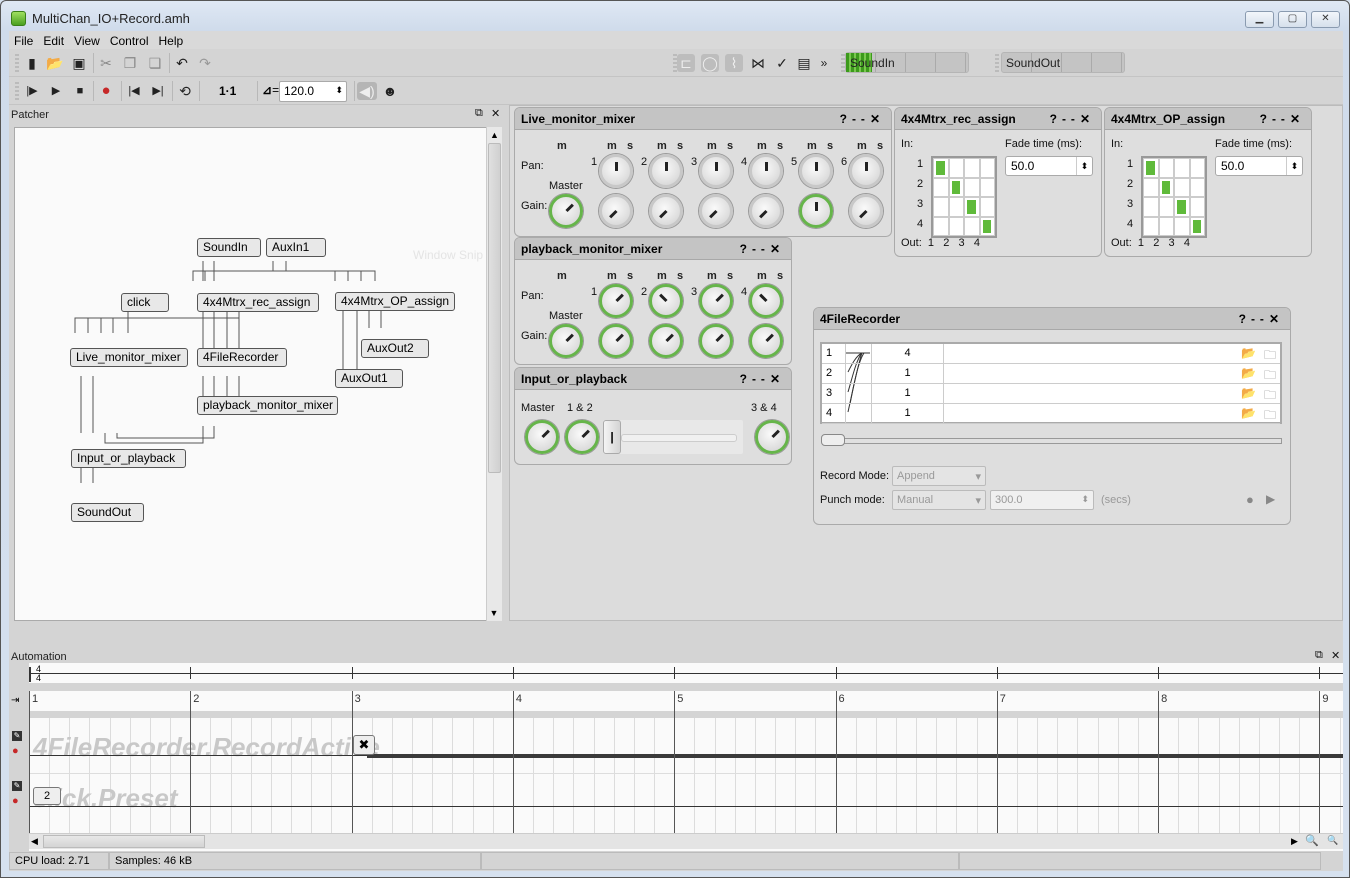 The height and width of the screenshot is (878, 1350). Describe the element at coordinates (1325, 19) in the screenshot. I see `close-button: ✕` at that location.